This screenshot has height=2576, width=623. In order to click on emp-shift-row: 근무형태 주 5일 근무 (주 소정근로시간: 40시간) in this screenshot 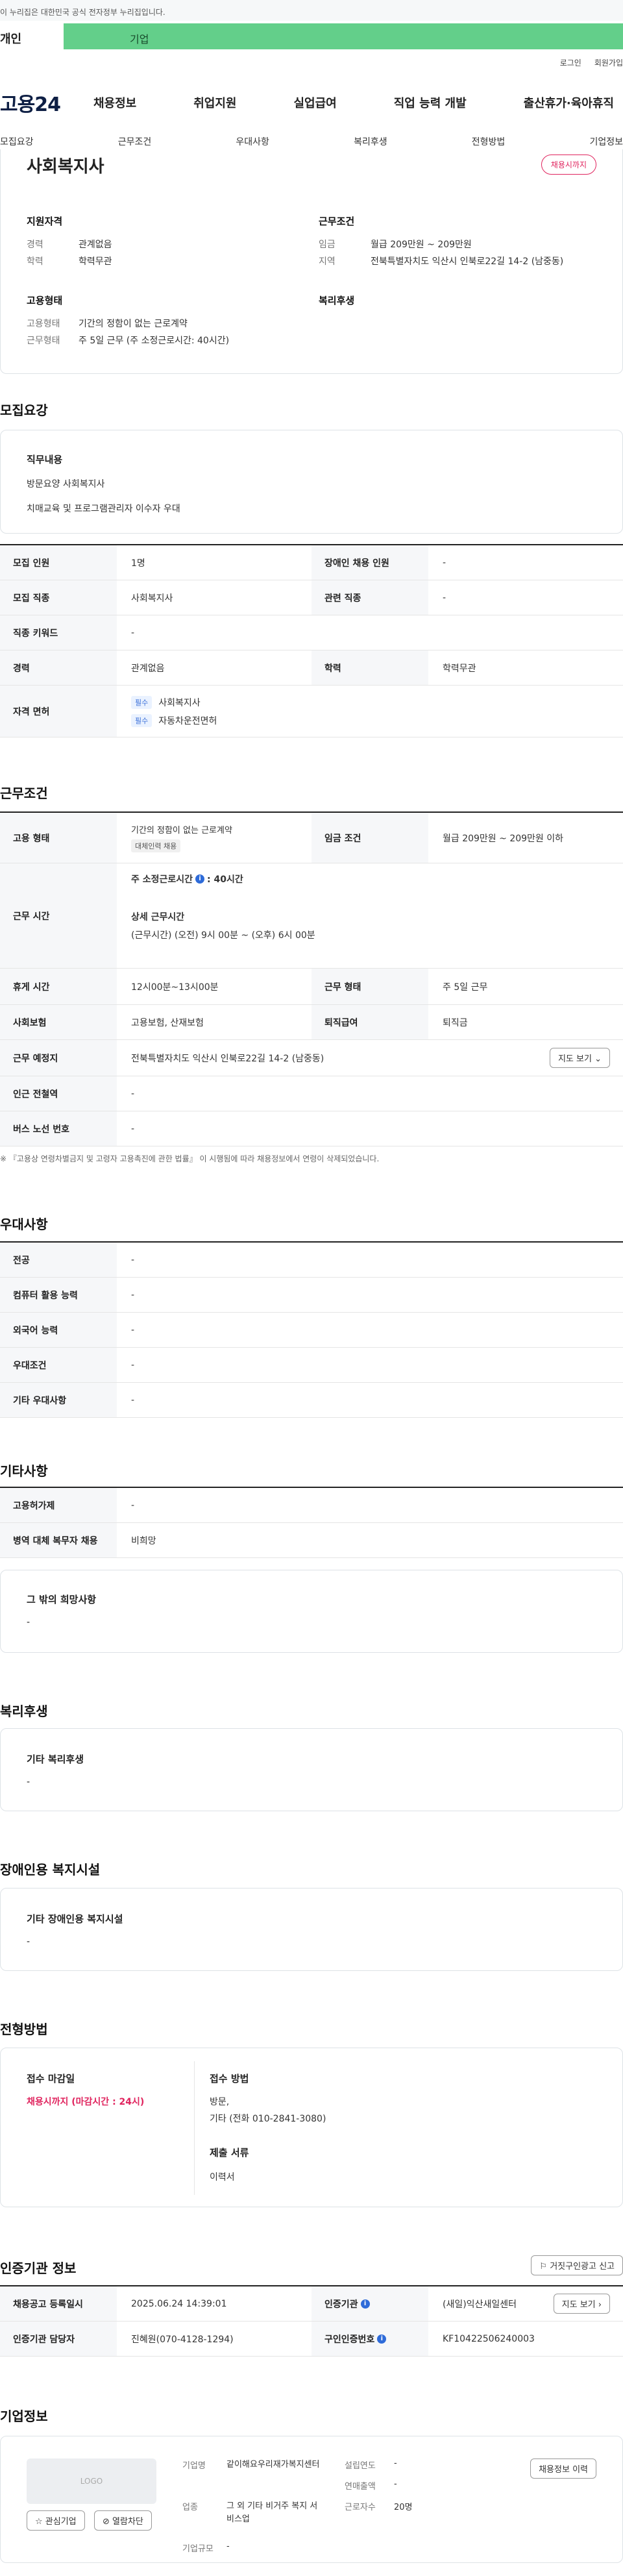, I will do `click(128, 340)`.